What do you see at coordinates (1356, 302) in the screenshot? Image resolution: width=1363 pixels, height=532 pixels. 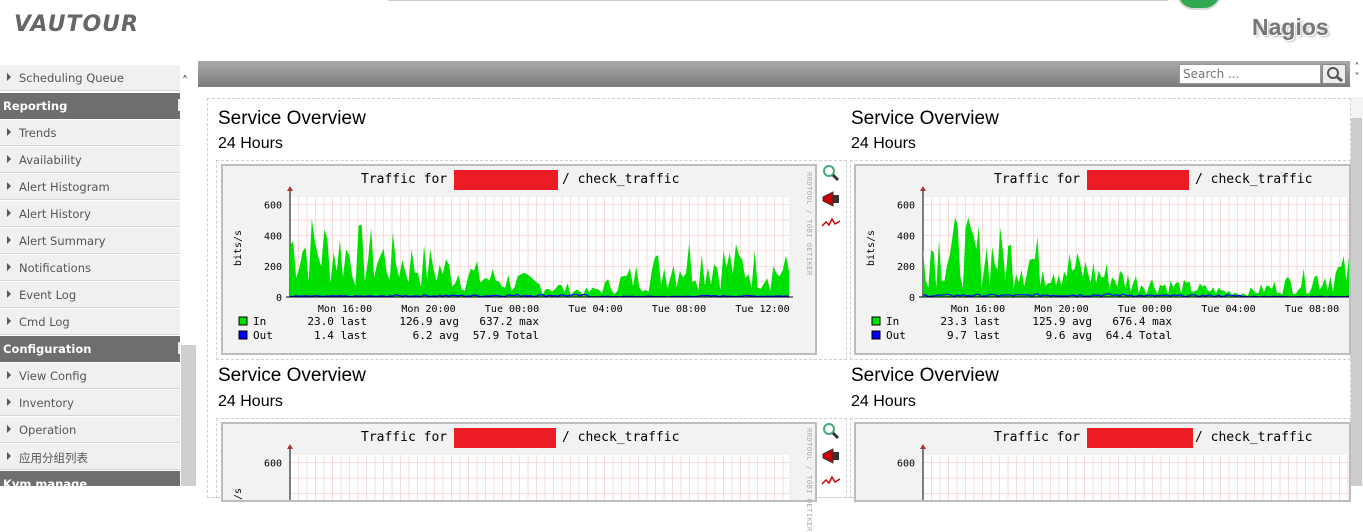 I see `page-scrollbar-thumb` at bounding box center [1356, 302].